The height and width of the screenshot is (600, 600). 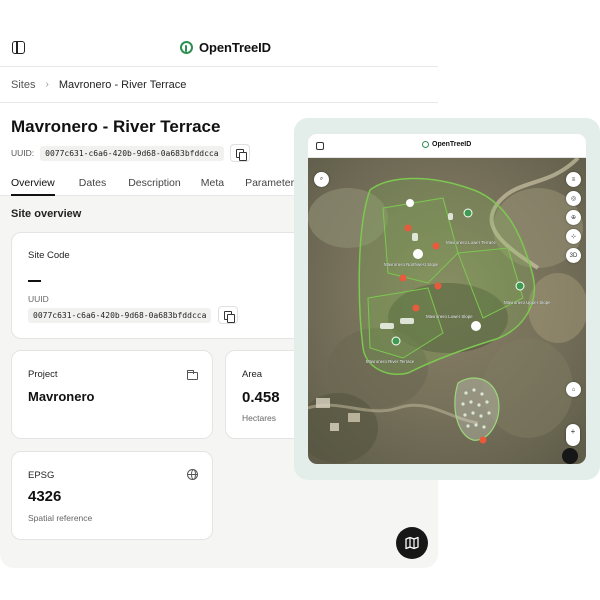 I want to click on map-label: Mavronero Upper Slope, so click(x=527, y=302).